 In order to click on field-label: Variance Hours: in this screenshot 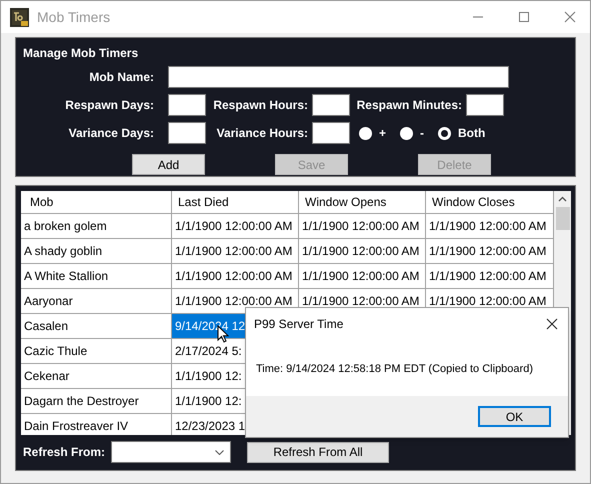, I will do `click(262, 133)`.